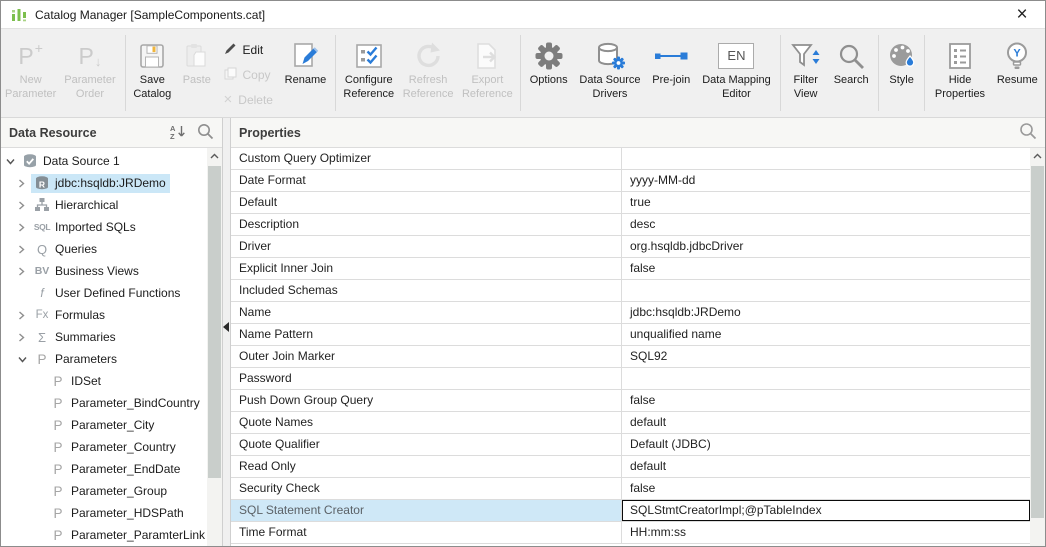 This screenshot has height=547, width=1046. I want to click on new-parameter-button: P + New Parameter, so click(30, 73).